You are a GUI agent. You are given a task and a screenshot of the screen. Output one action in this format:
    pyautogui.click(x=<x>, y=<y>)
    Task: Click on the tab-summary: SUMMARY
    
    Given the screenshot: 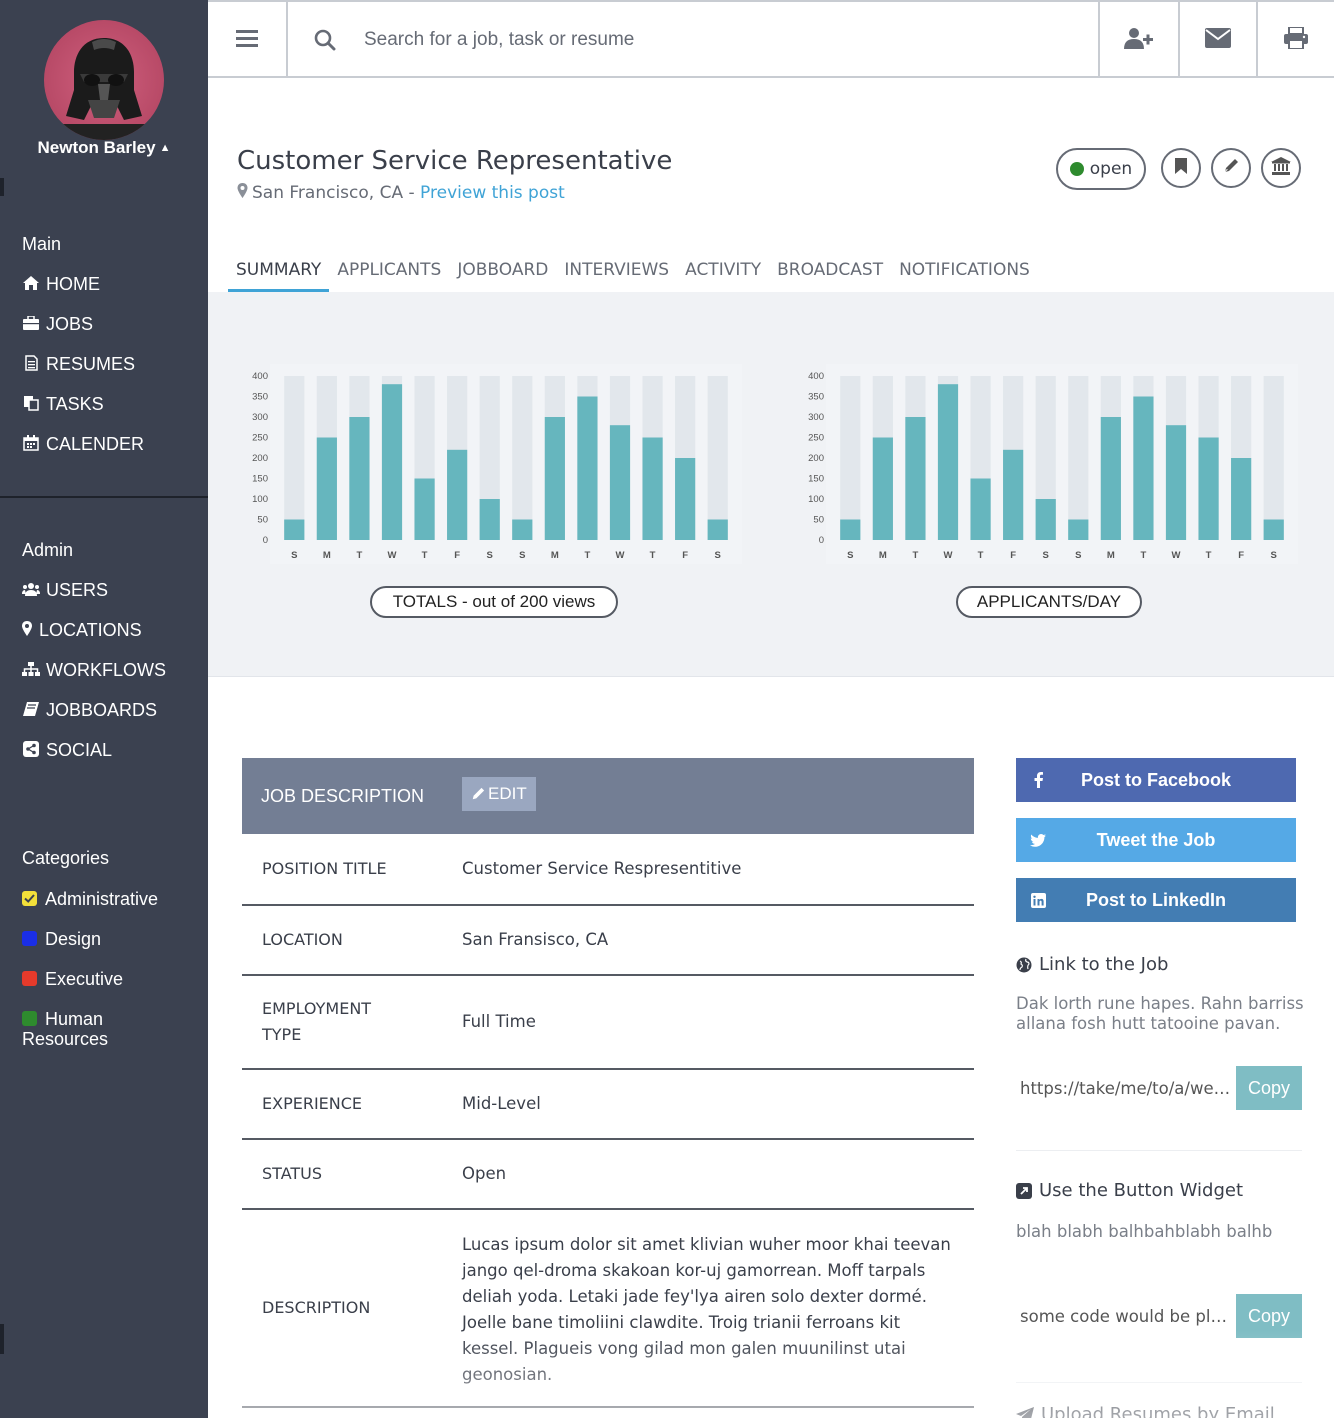 What is the action you would take?
    pyautogui.click(x=279, y=275)
    